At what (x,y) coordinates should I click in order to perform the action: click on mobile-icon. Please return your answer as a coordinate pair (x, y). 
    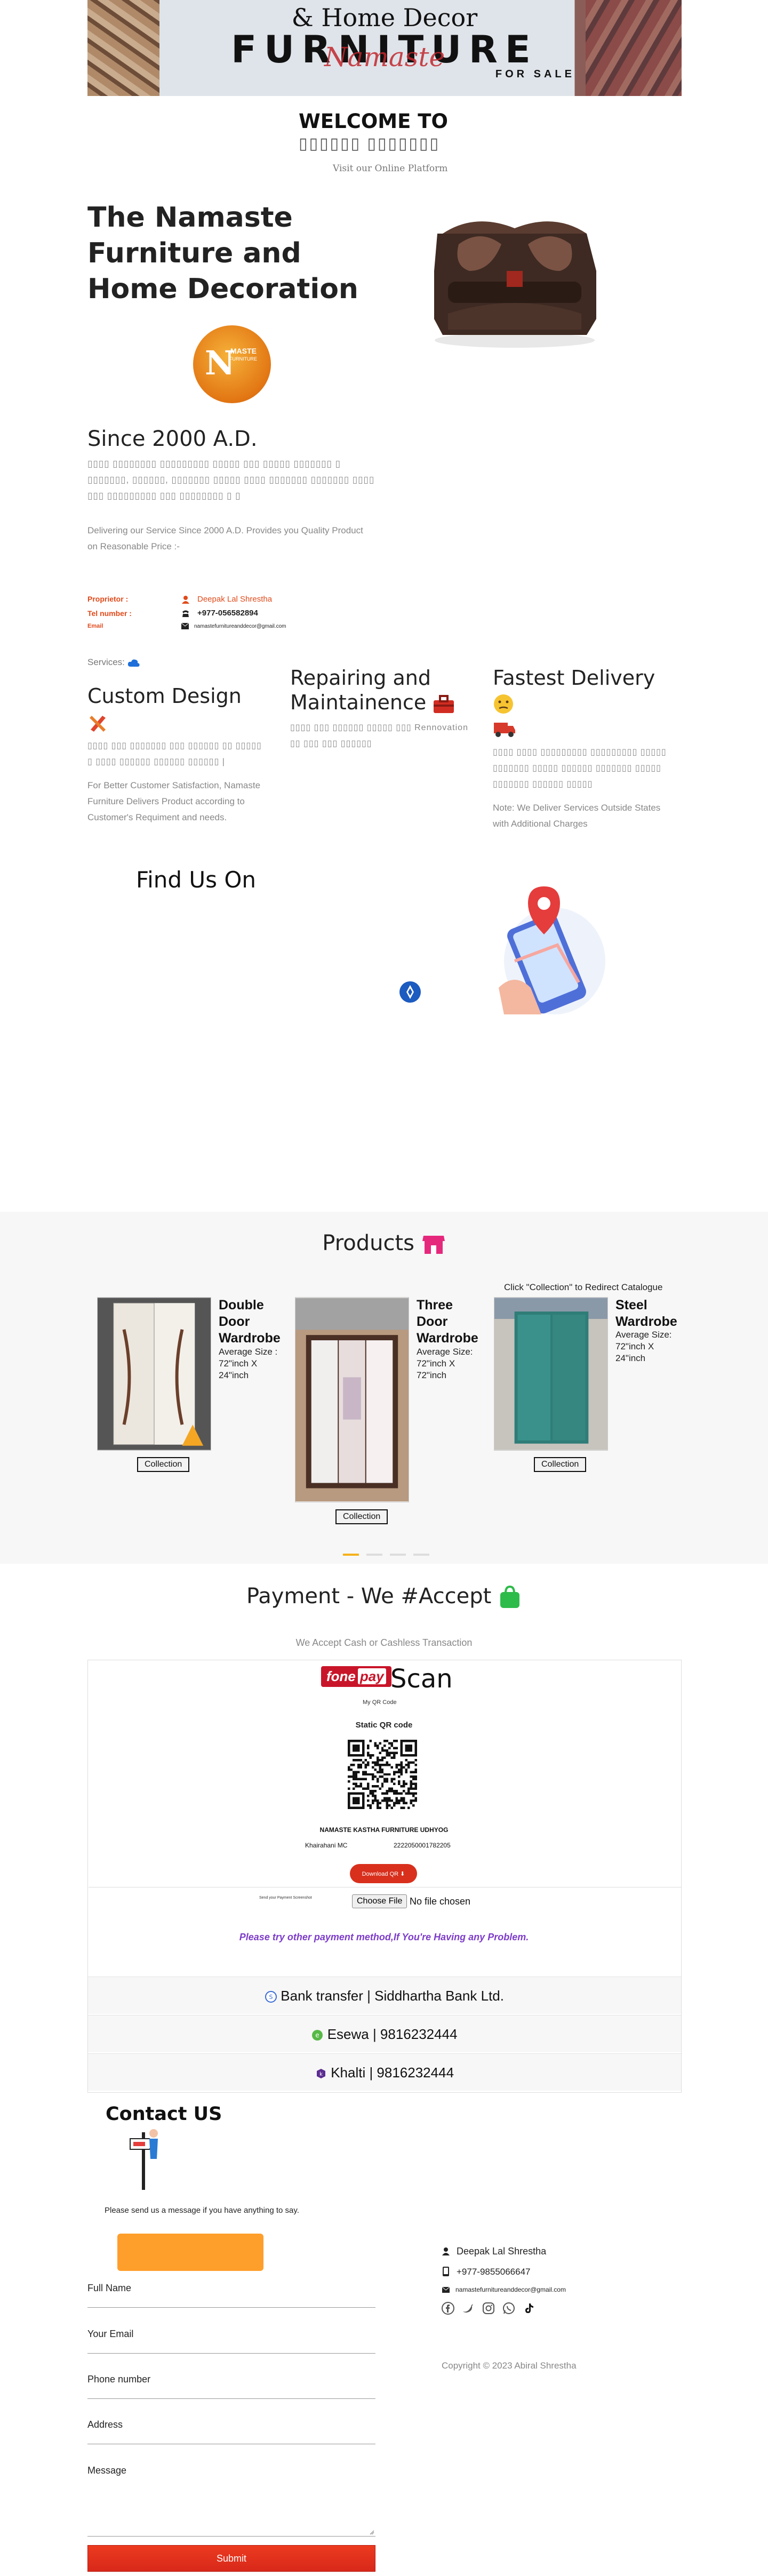
    Looking at the image, I should click on (446, 2271).